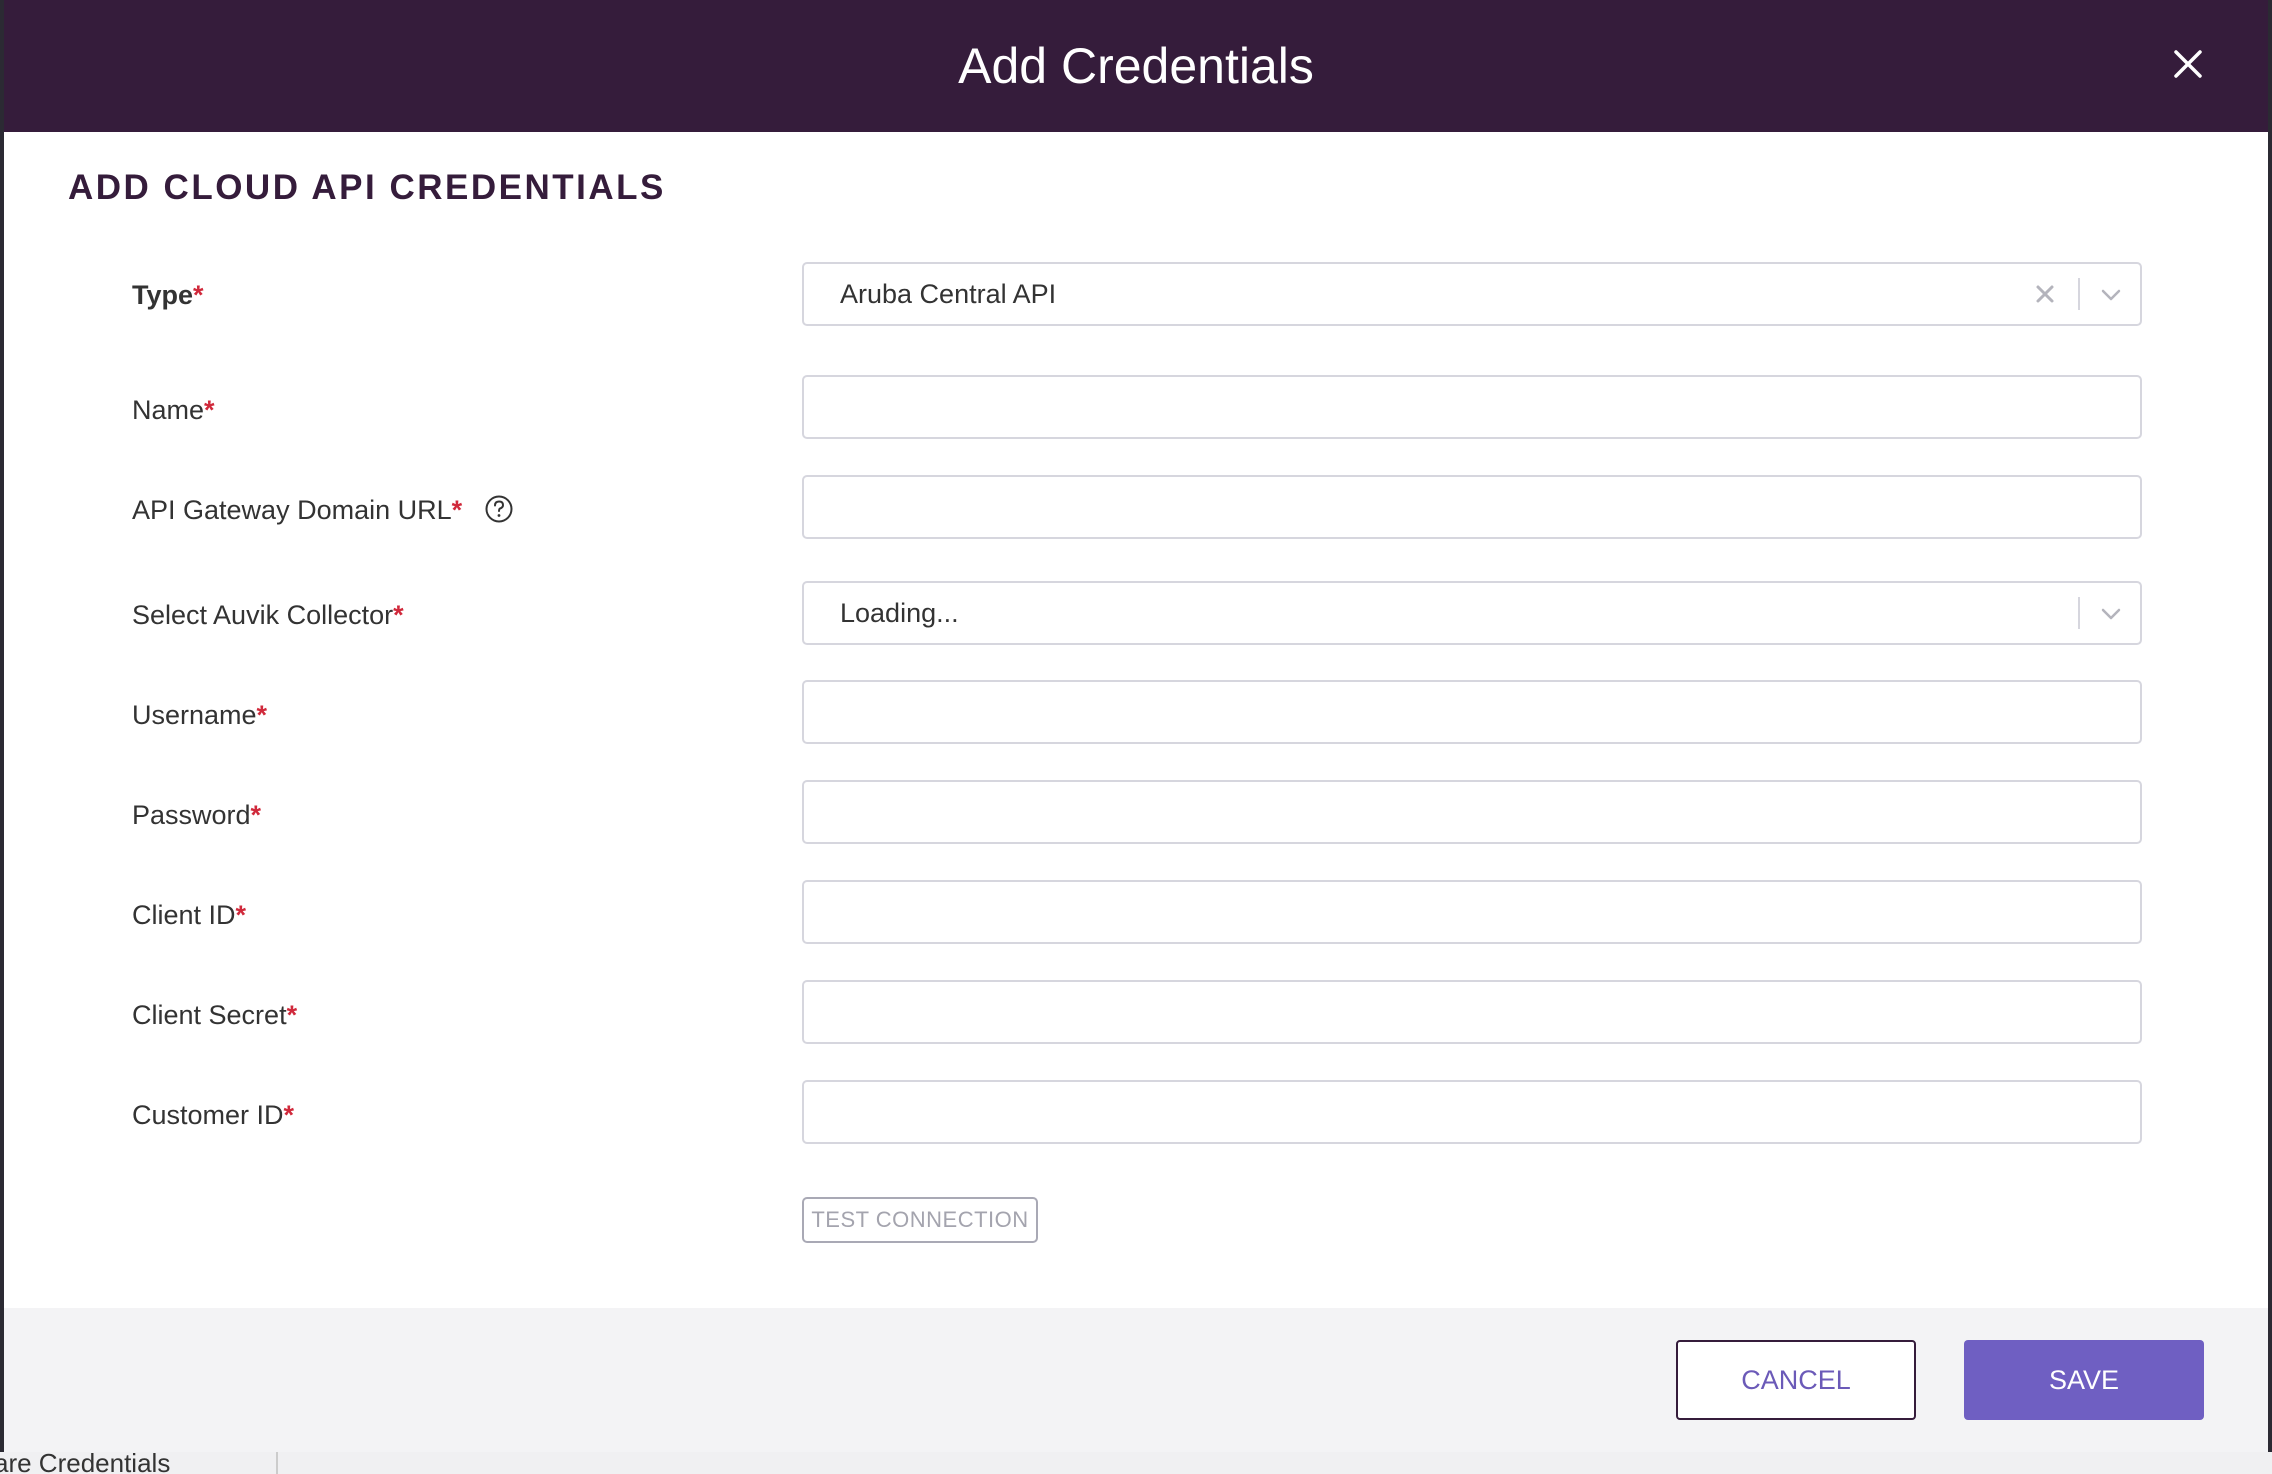 This screenshot has width=2272, height=1474. I want to click on customer-id-field-wrapper, so click(1472, 1112).